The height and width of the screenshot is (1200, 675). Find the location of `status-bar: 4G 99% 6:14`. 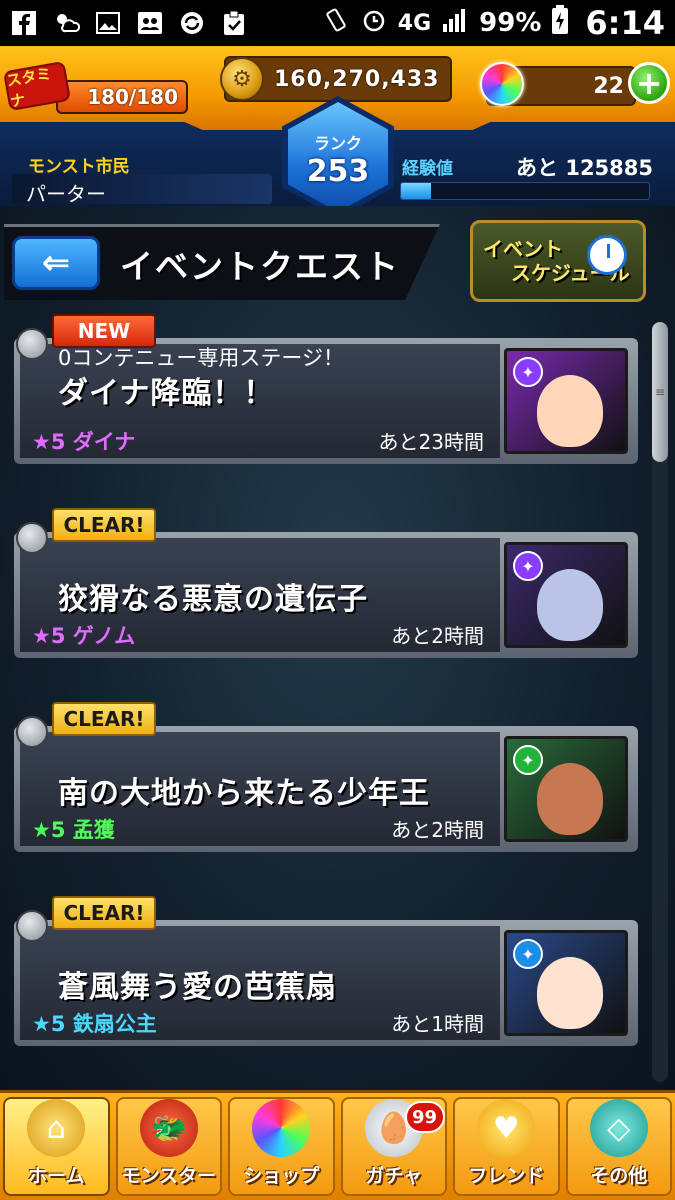

status-bar: 4G 99% 6:14 is located at coordinates (337, 23).